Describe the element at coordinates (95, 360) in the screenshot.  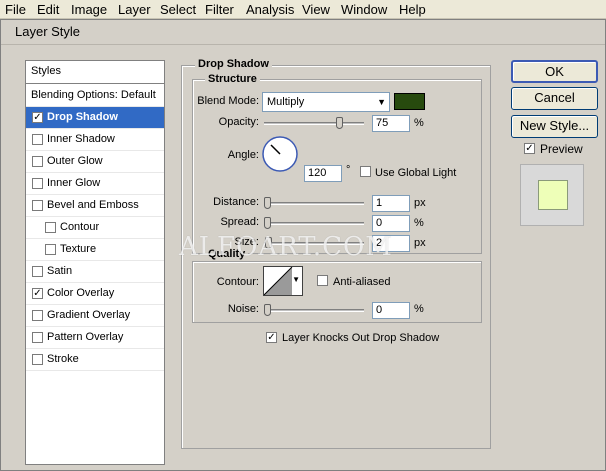
I see `style-item-stroke: Stroke` at that location.